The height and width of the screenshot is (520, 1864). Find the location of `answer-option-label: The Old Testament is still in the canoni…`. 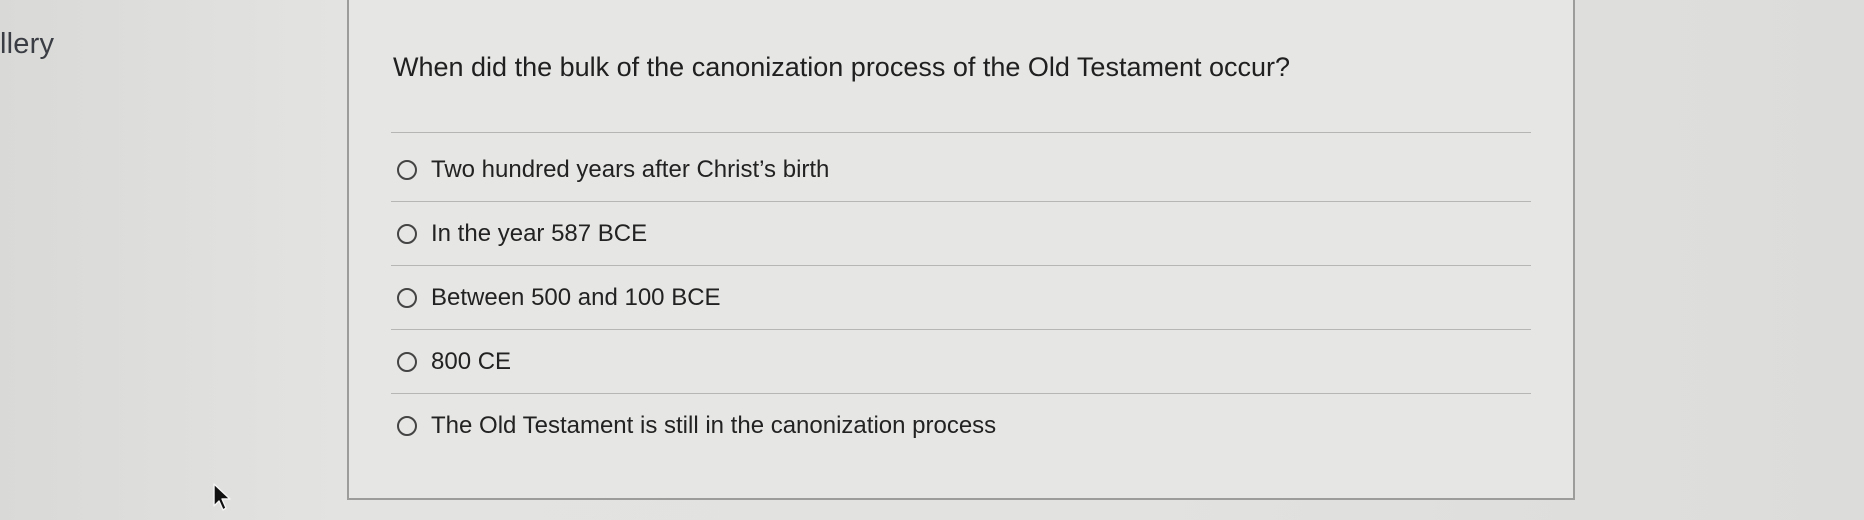

answer-option-label: The Old Testament is still in the canoni… is located at coordinates (714, 425).